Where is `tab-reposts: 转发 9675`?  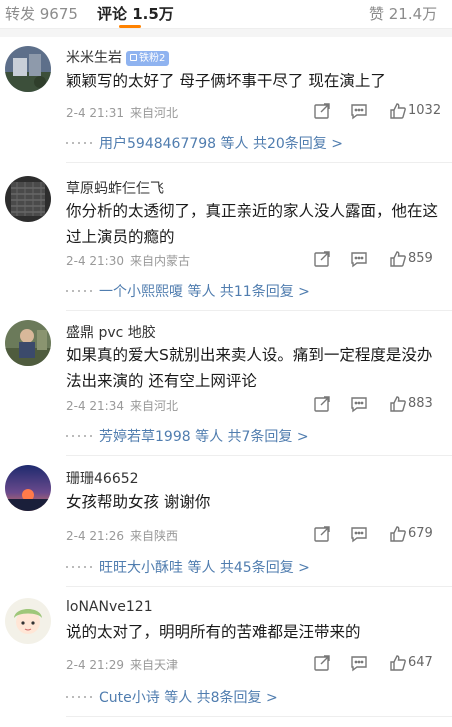
tab-reposts: 转发 9675 is located at coordinates (41, 13).